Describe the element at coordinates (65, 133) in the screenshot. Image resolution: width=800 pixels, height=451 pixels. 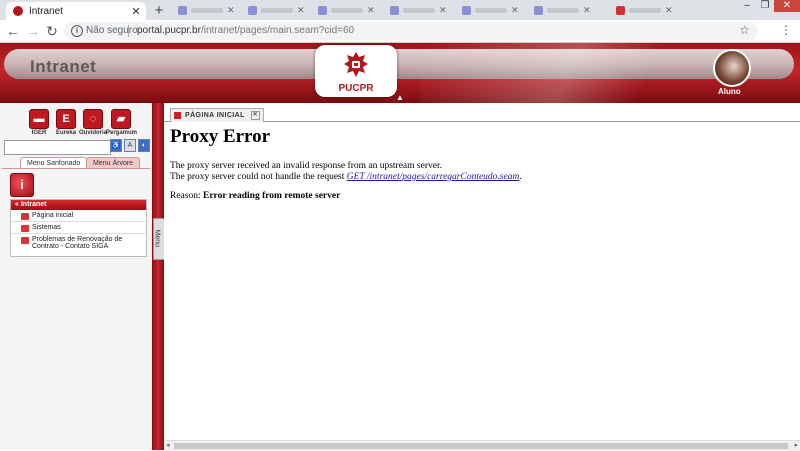
I see `shortcut-label: Eureka` at that location.